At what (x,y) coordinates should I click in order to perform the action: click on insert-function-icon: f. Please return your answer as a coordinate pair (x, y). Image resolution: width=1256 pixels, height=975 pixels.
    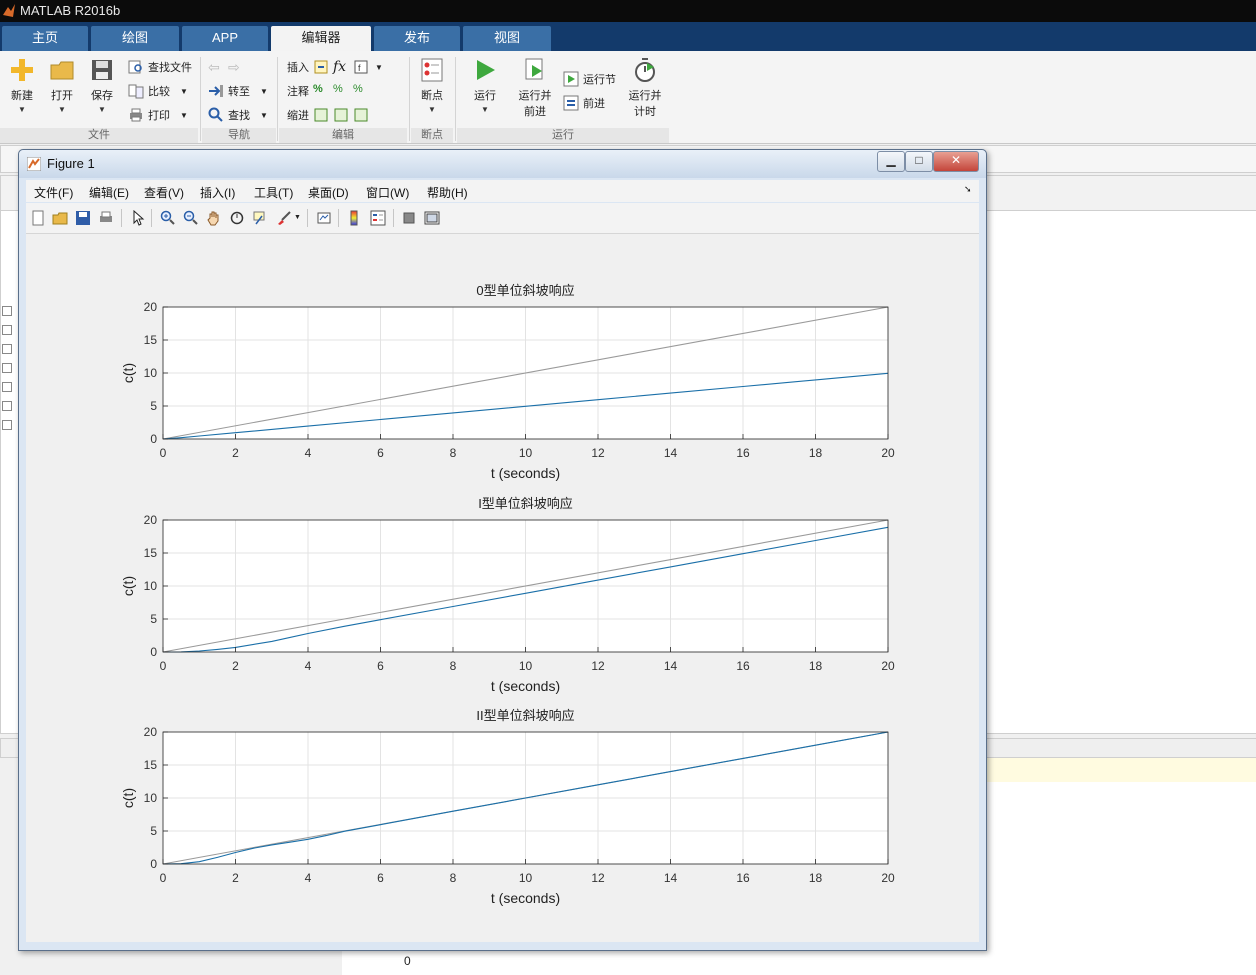
    Looking at the image, I should click on (361, 67).